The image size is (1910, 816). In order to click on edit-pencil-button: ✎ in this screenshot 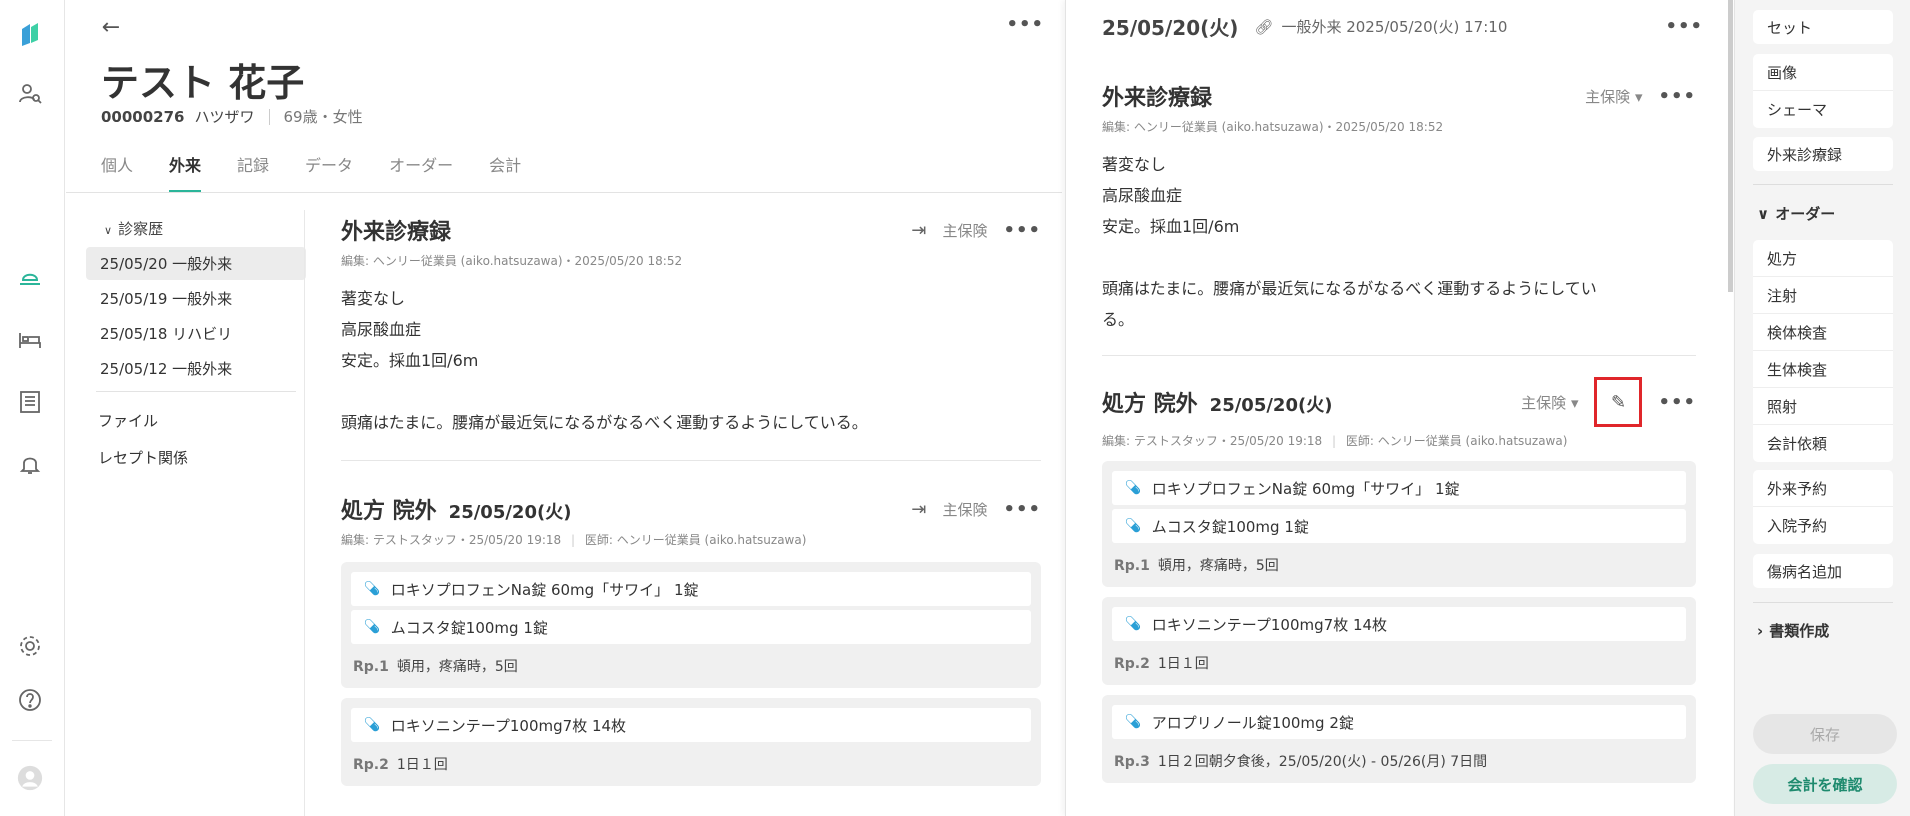, I will do `click(1618, 402)`.